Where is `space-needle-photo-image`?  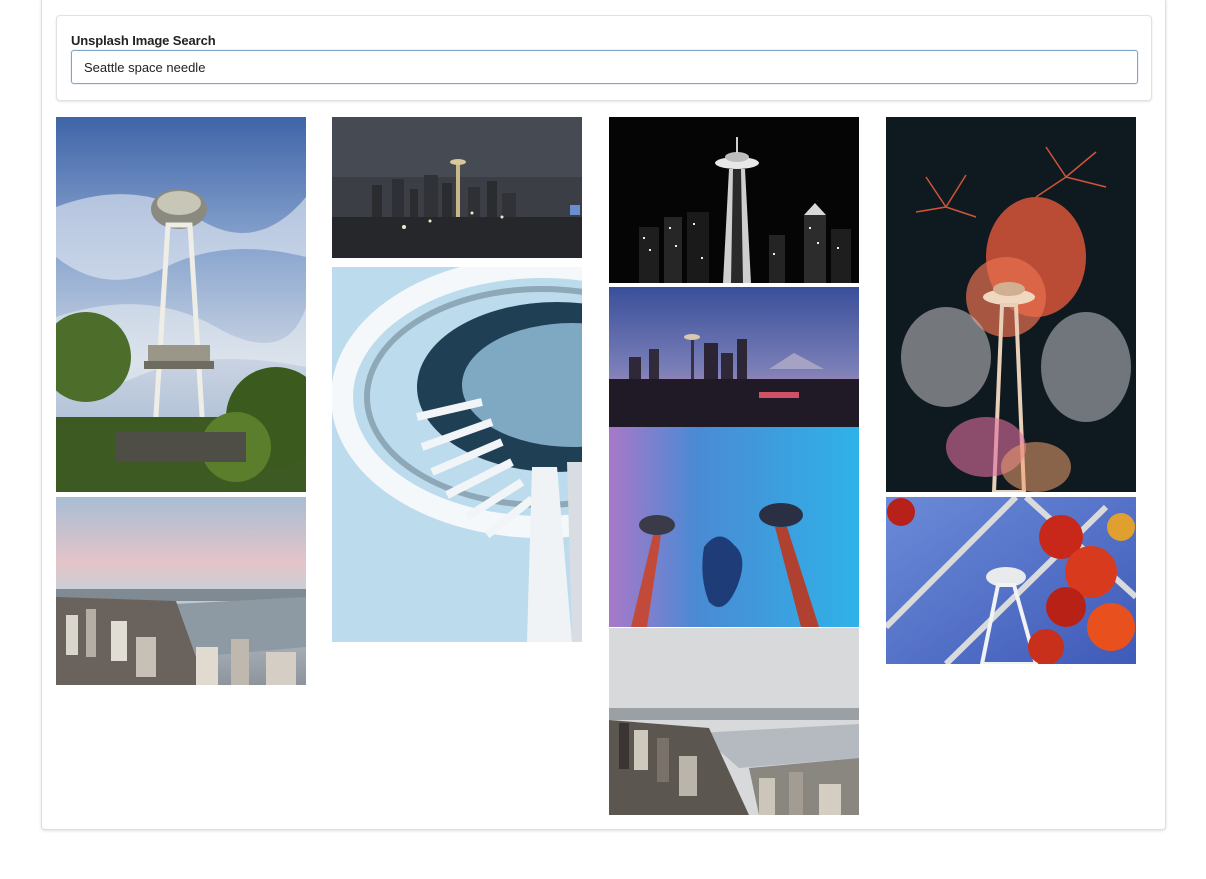
space-needle-photo-image is located at coordinates (181, 304).